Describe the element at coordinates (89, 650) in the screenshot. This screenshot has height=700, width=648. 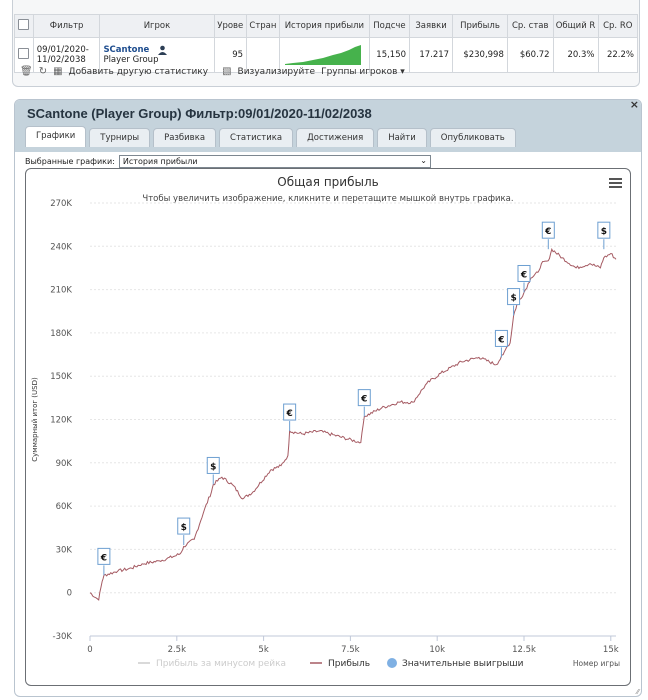
I see `x-tick-label: 0` at that location.